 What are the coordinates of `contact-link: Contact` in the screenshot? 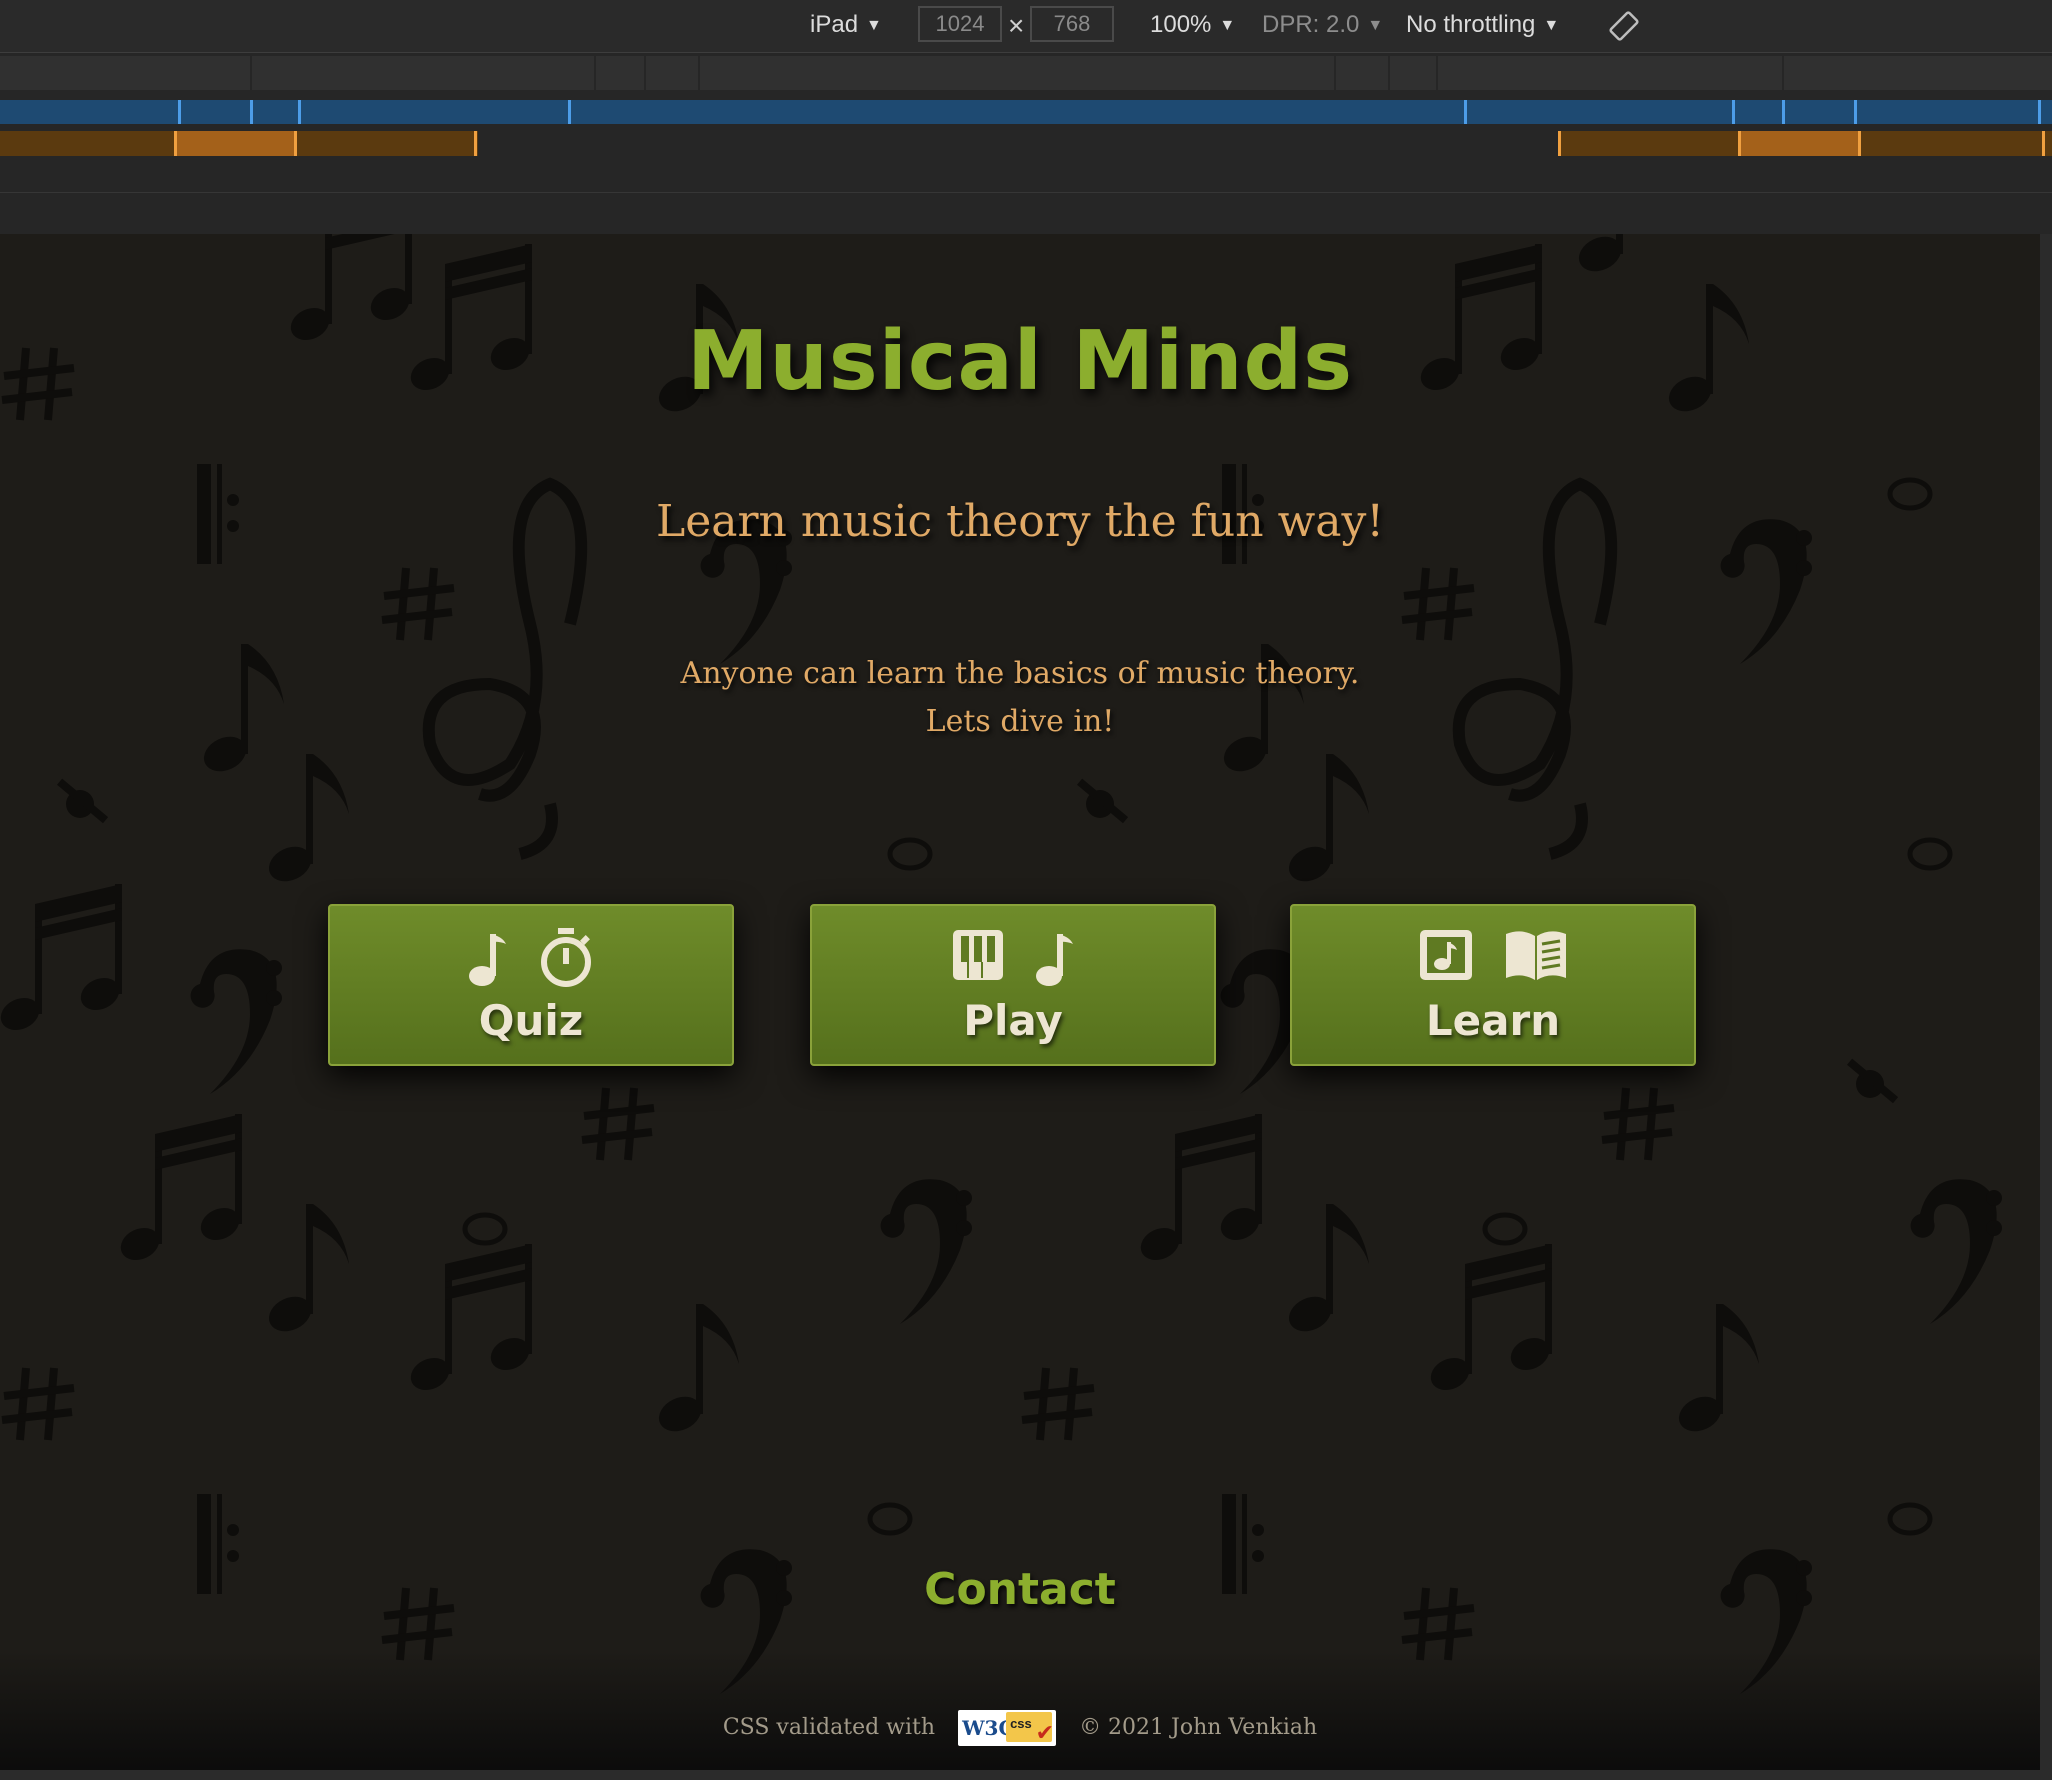 It's located at (1020, 1589).